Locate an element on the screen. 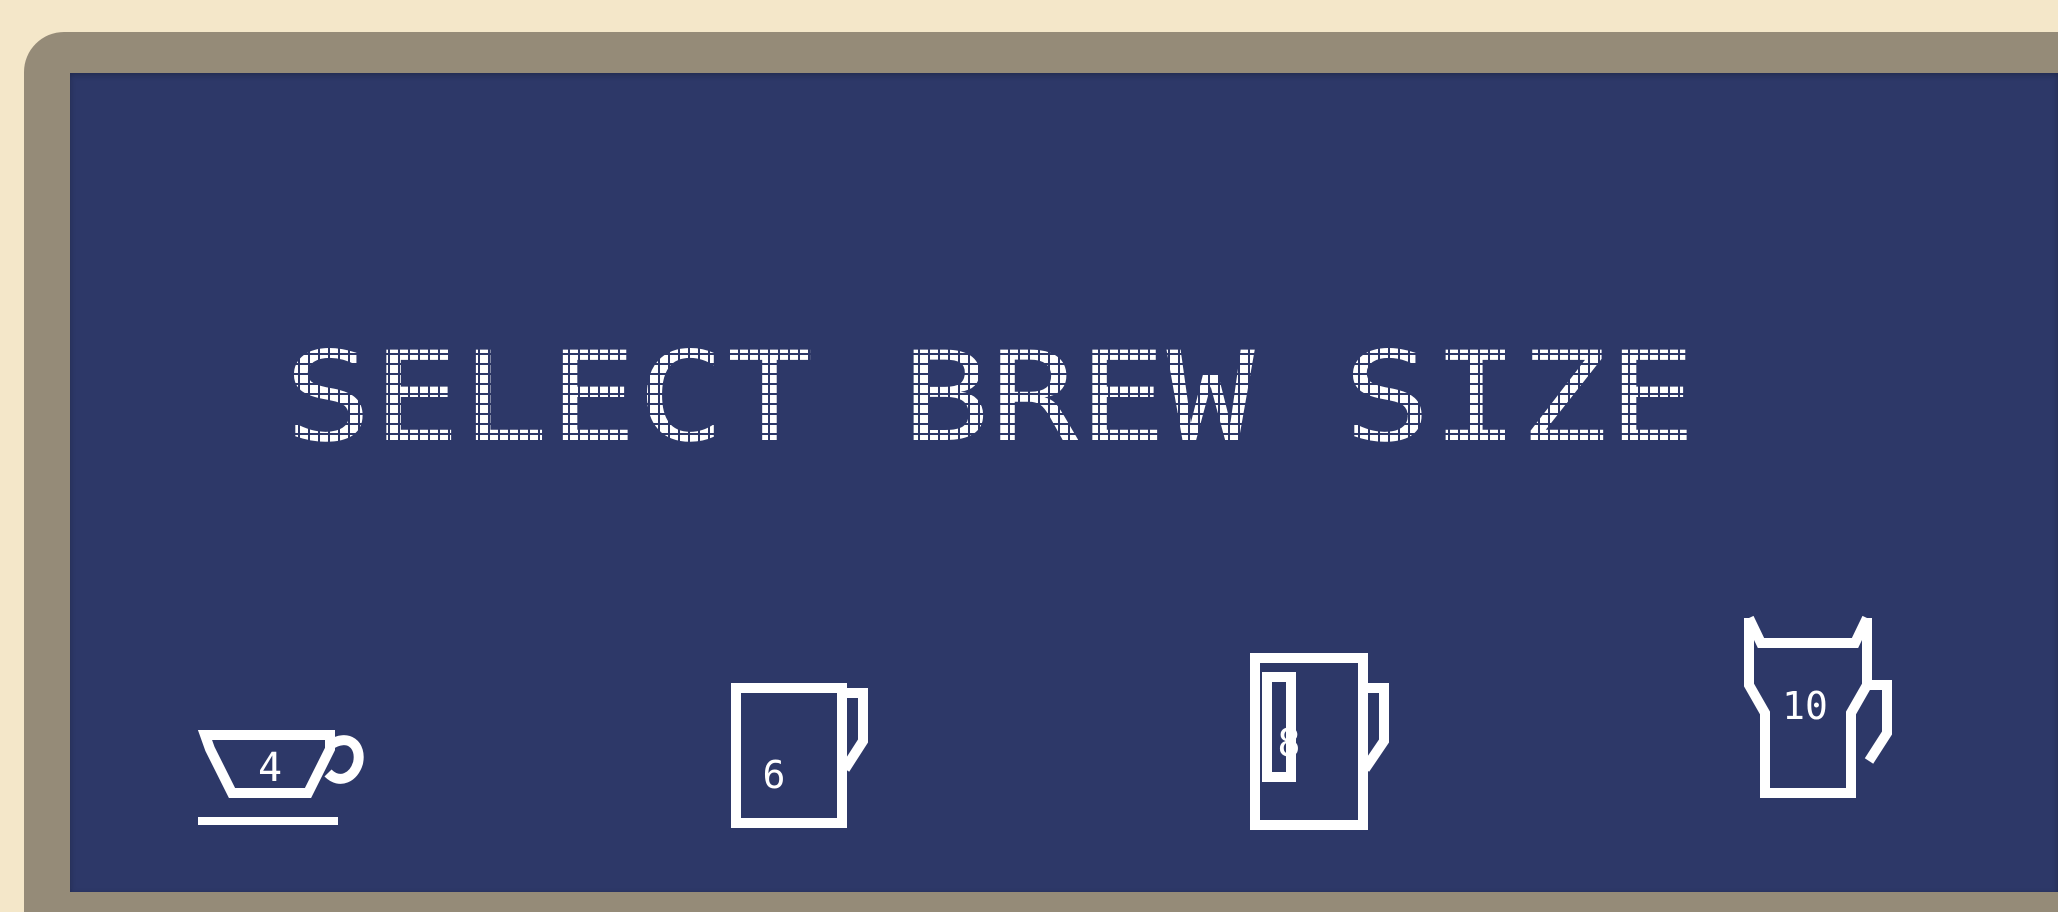 The height and width of the screenshot is (912, 2058). prompt-text: SELECT BREW SIZE is located at coordinates (990, 385).